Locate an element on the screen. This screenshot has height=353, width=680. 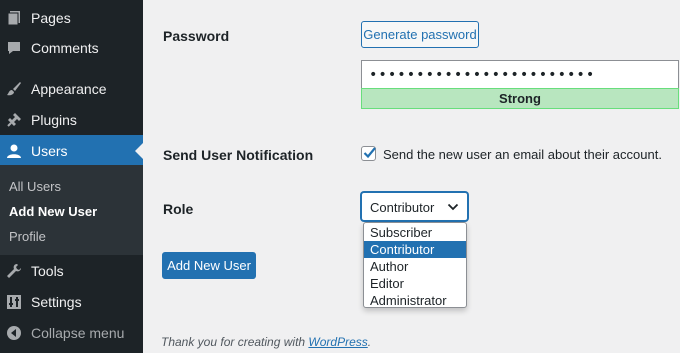
sidebar-item-appearance: Appearance is located at coordinates (71, 89).